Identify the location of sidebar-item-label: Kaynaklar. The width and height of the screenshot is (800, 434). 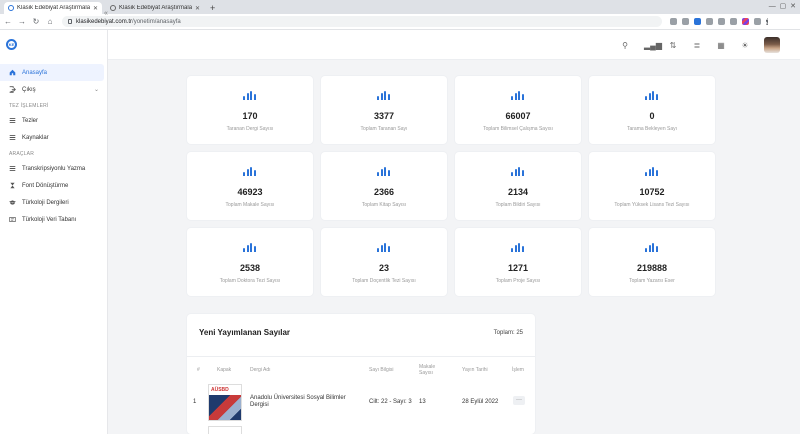
(35, 137).